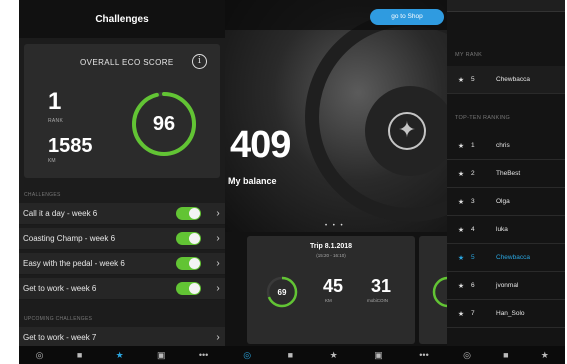 This screenshot has width=567, height=364. Describe the element at coordinates (56, 121) in the screenshot. I see `rank-label: RANK` at that location.